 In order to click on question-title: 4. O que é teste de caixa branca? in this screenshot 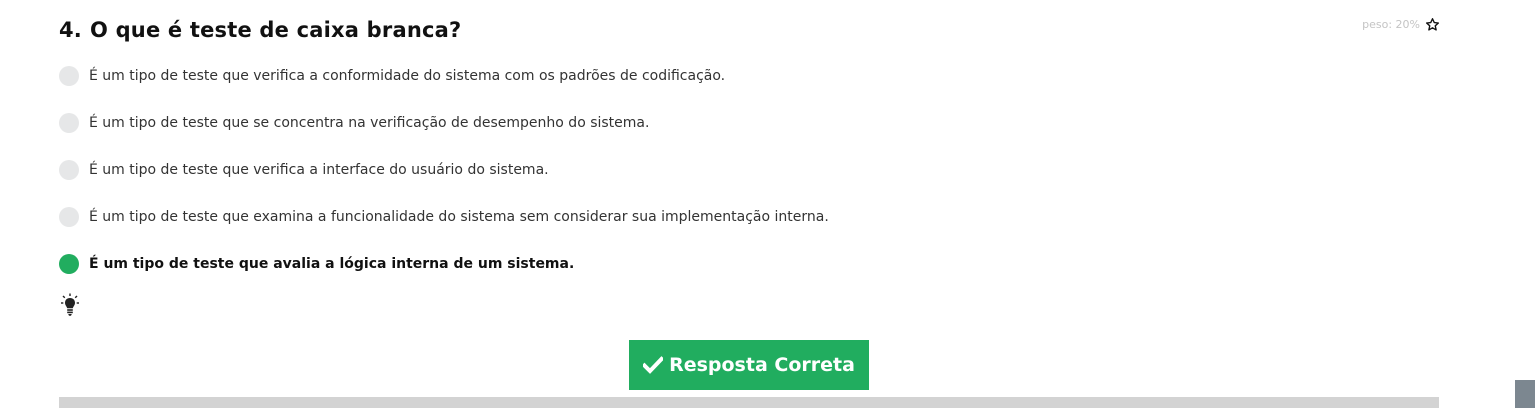, I will do `click(260, 30)`.